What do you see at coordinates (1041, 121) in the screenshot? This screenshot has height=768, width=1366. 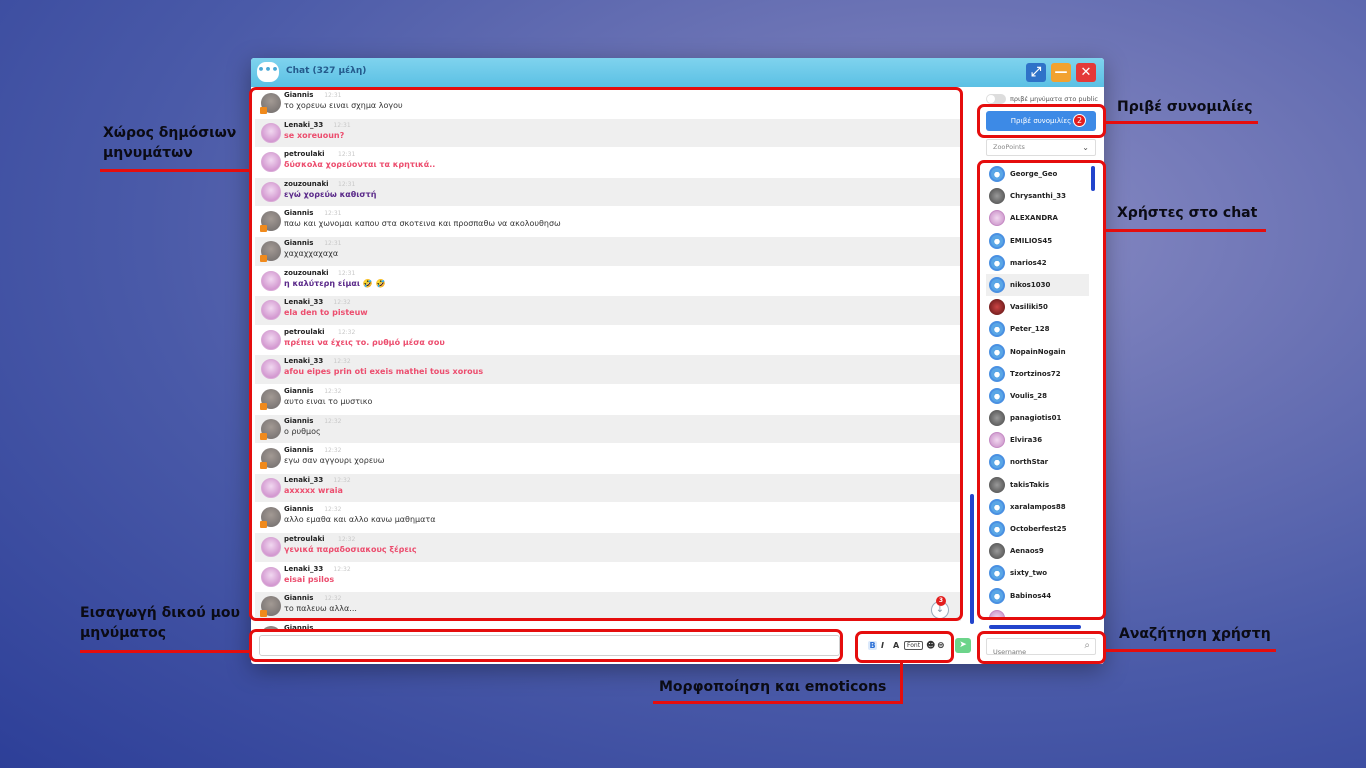 I see `highlight-private-chats` at bounding box center [1041, 121].